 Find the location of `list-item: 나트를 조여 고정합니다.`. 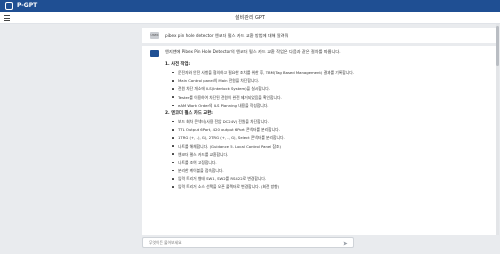

list-item: 나트를 조여 고정합니다. is located at coordinates (328, 162).